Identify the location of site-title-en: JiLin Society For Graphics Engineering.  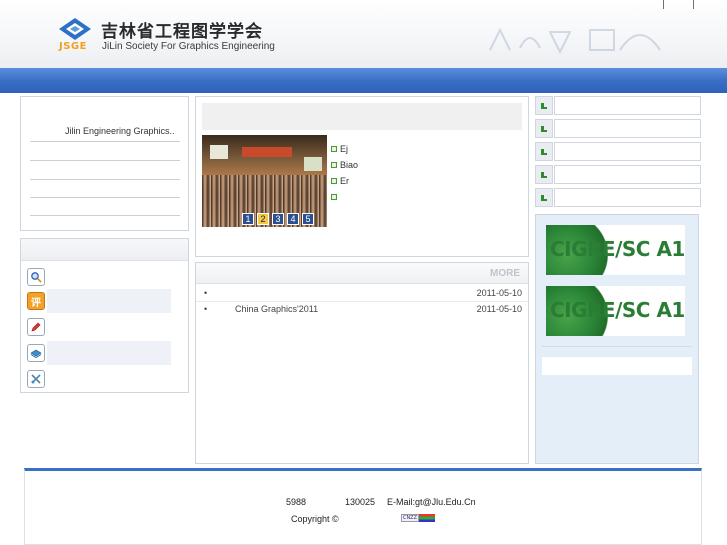
(188, 46).